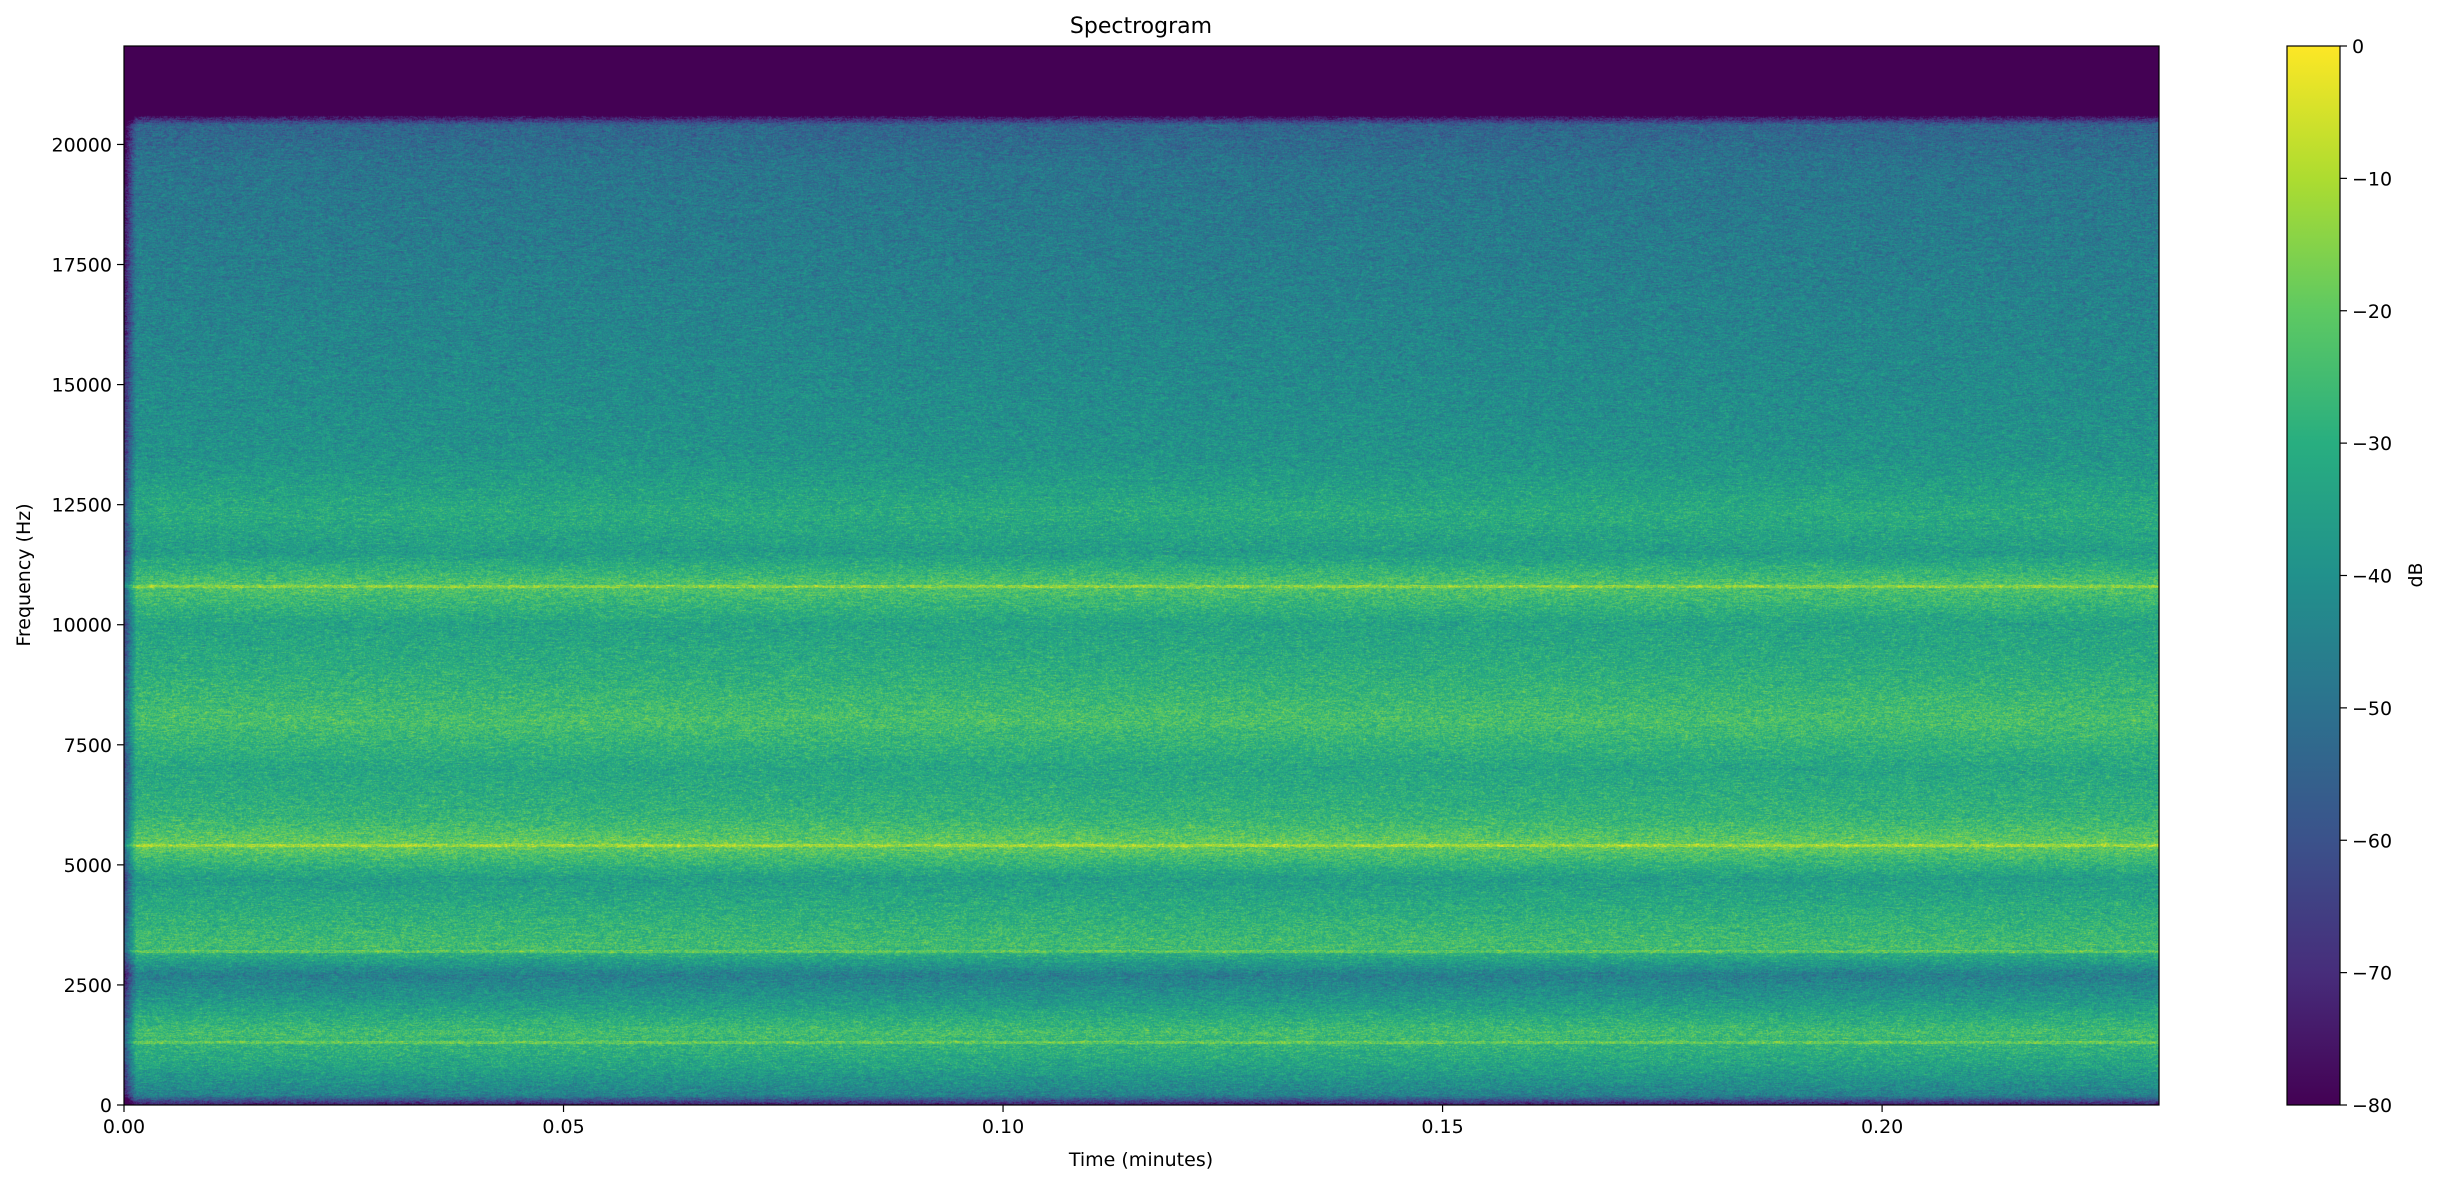  What do you see at coordinates (88, 986) in the screenshot?
I see `y-tick-label: 2500` at bounding box center [88, 986].